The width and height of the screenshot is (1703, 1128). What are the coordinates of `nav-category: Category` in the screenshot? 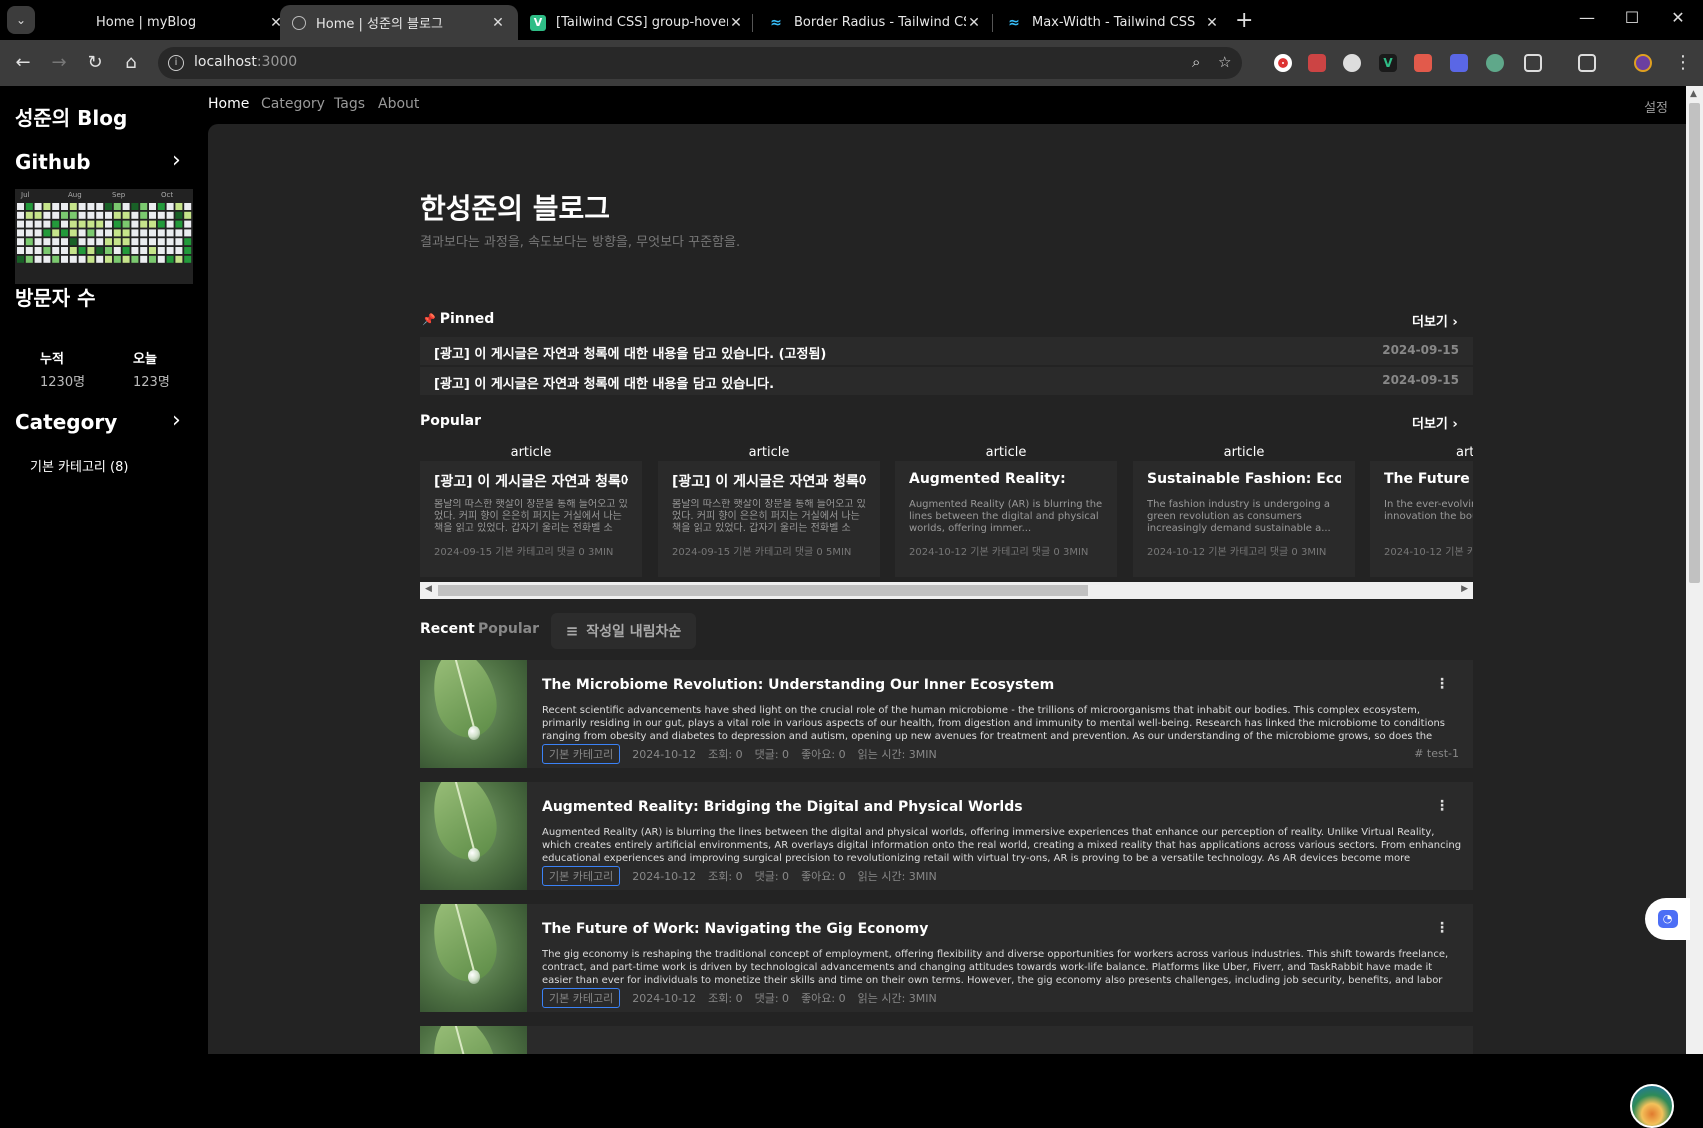 It's located at (293, 104).